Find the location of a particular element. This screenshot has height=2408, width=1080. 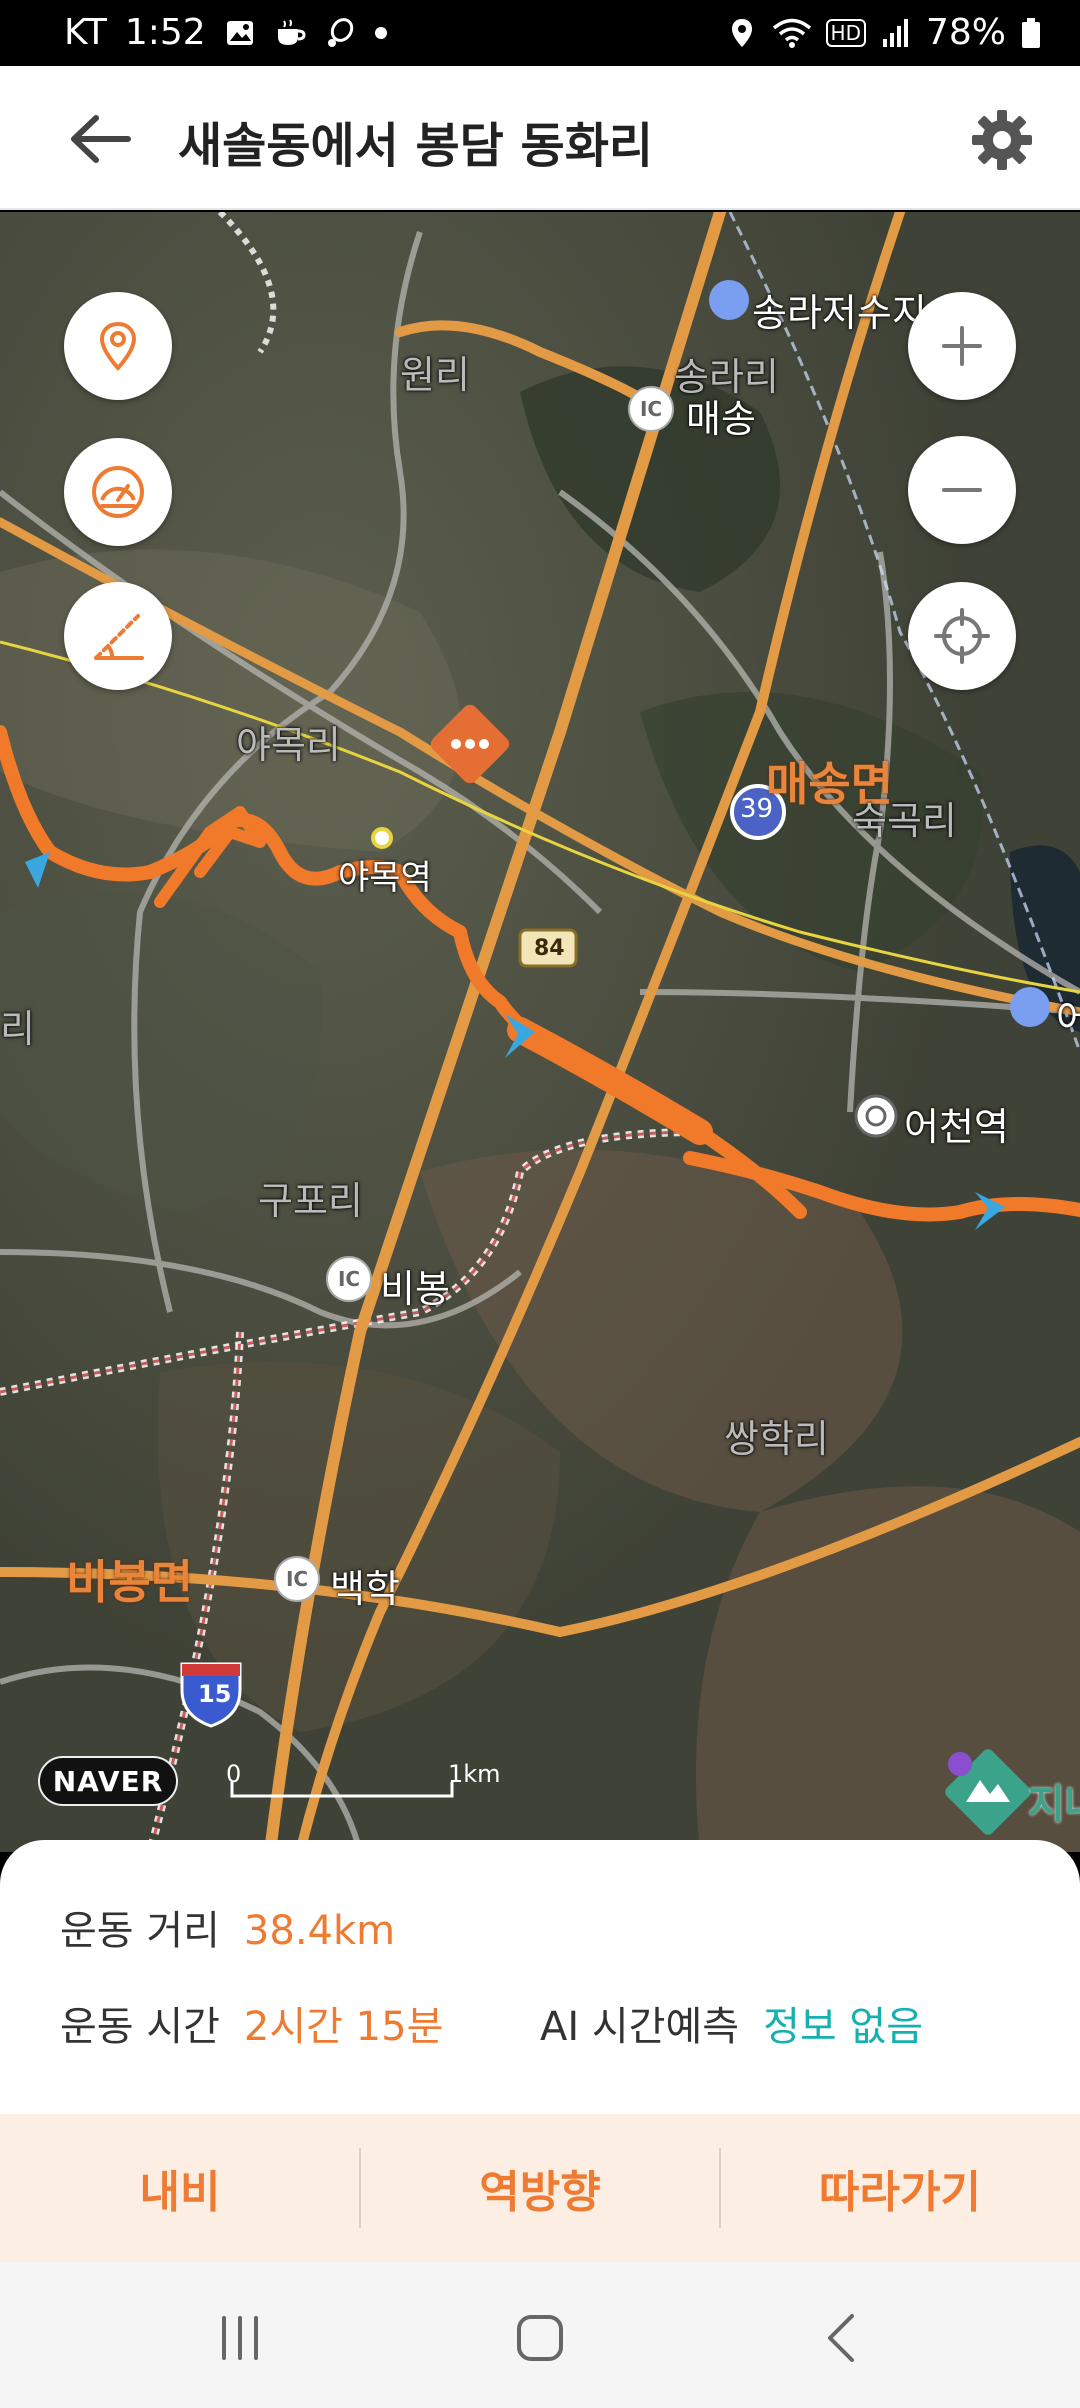

recents-icon is located at coordinates (240, 2338).